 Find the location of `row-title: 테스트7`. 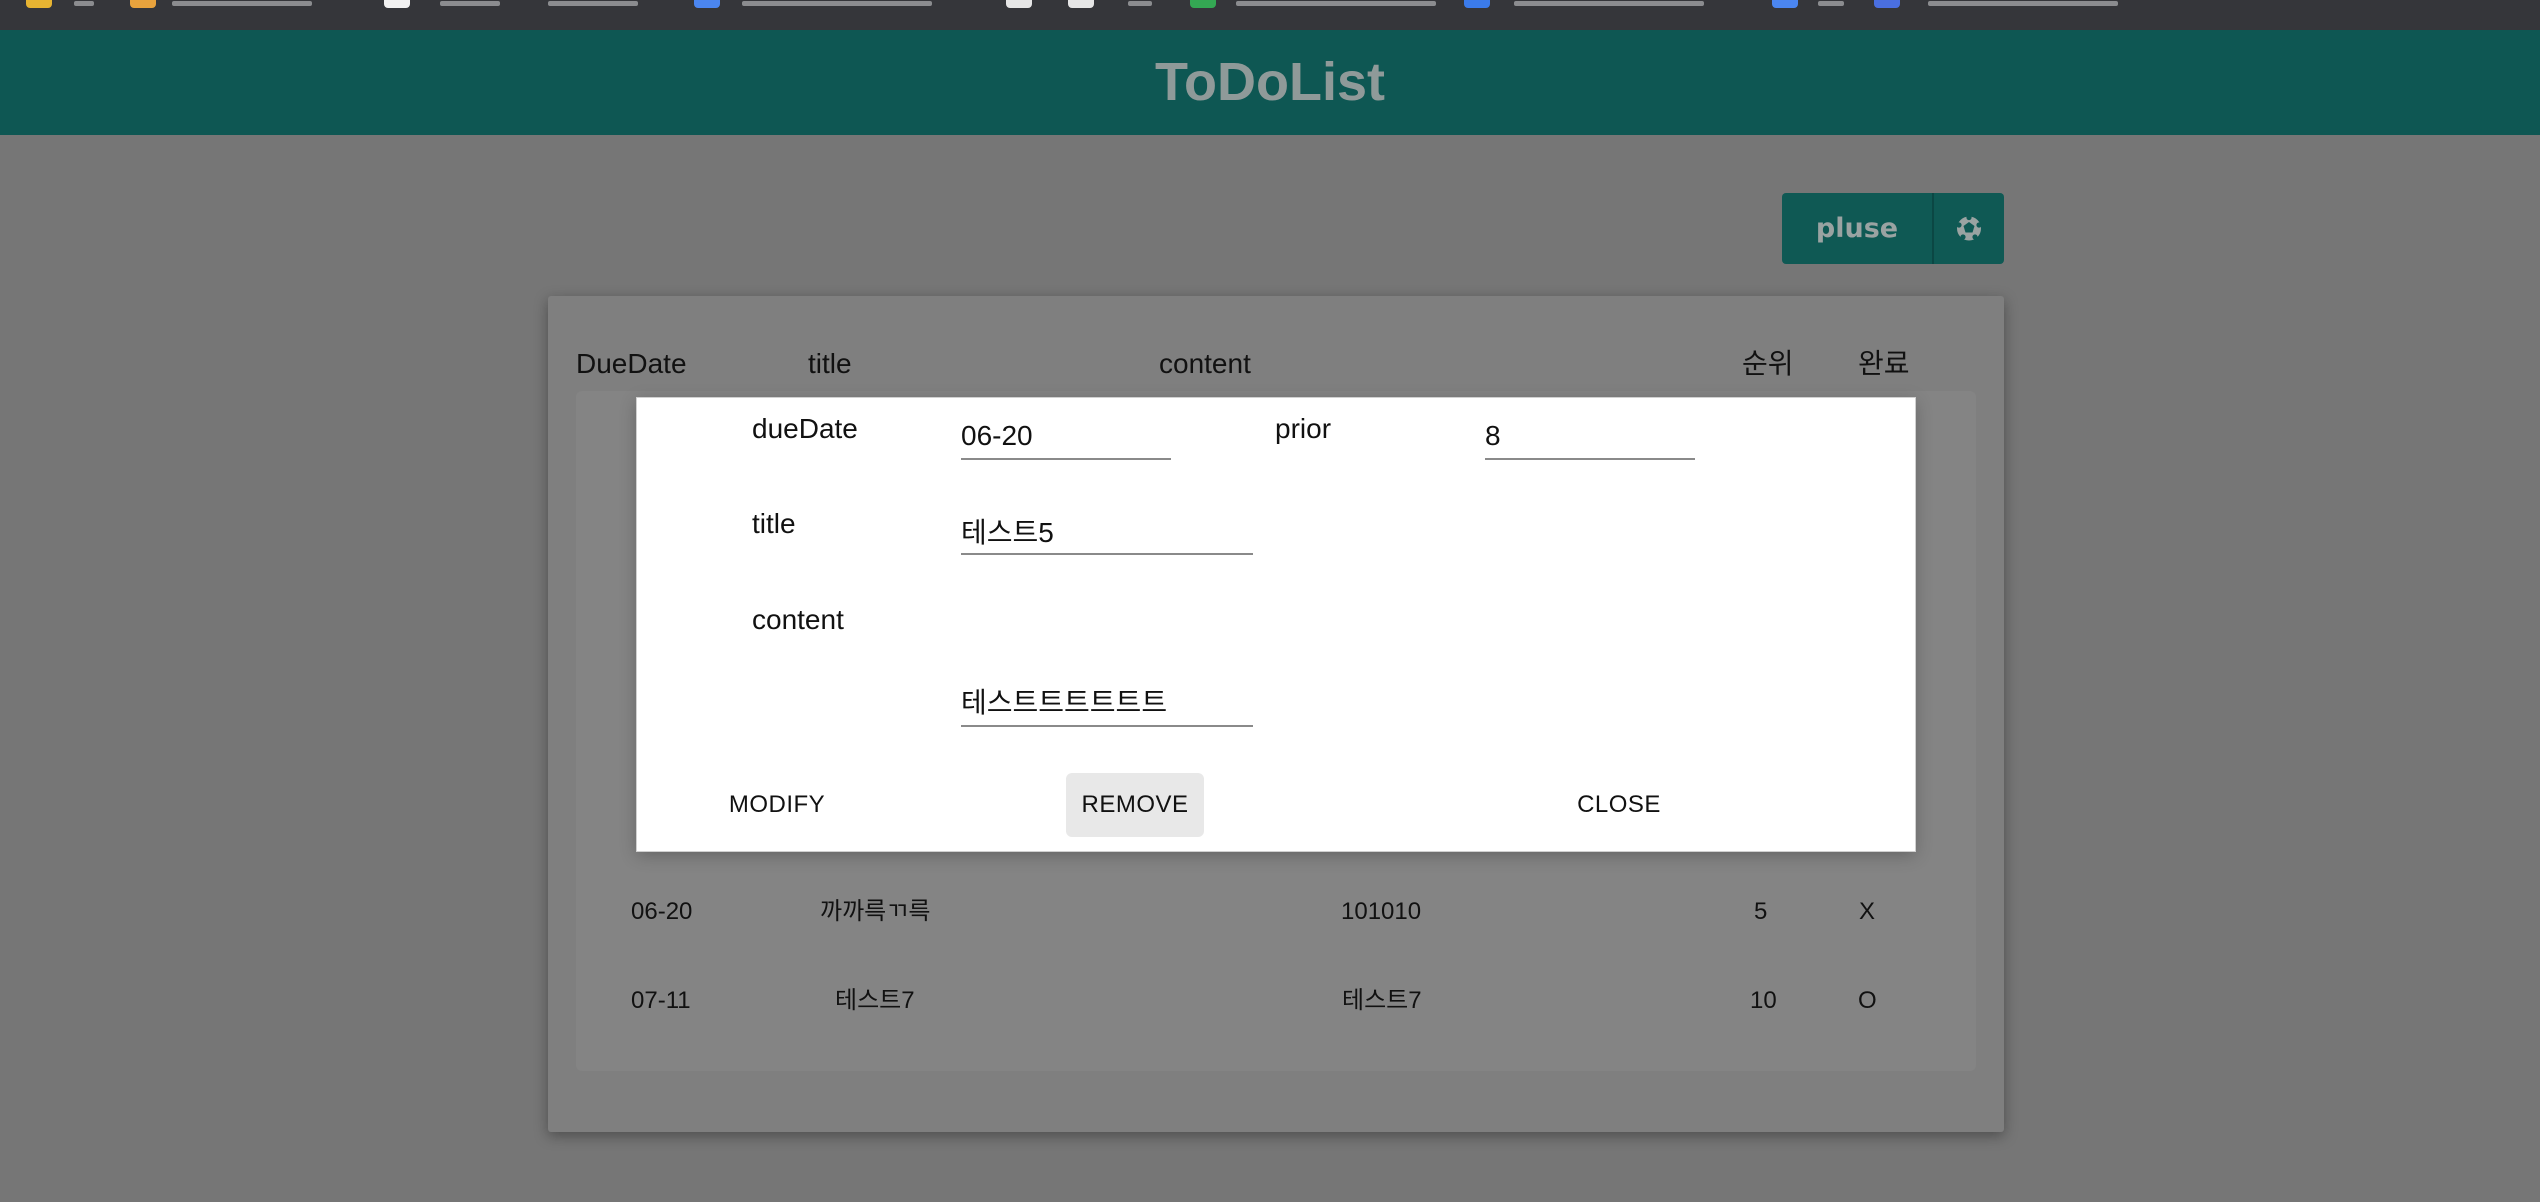

row-title: 테스트7 is located at coordinates (875, 1000).